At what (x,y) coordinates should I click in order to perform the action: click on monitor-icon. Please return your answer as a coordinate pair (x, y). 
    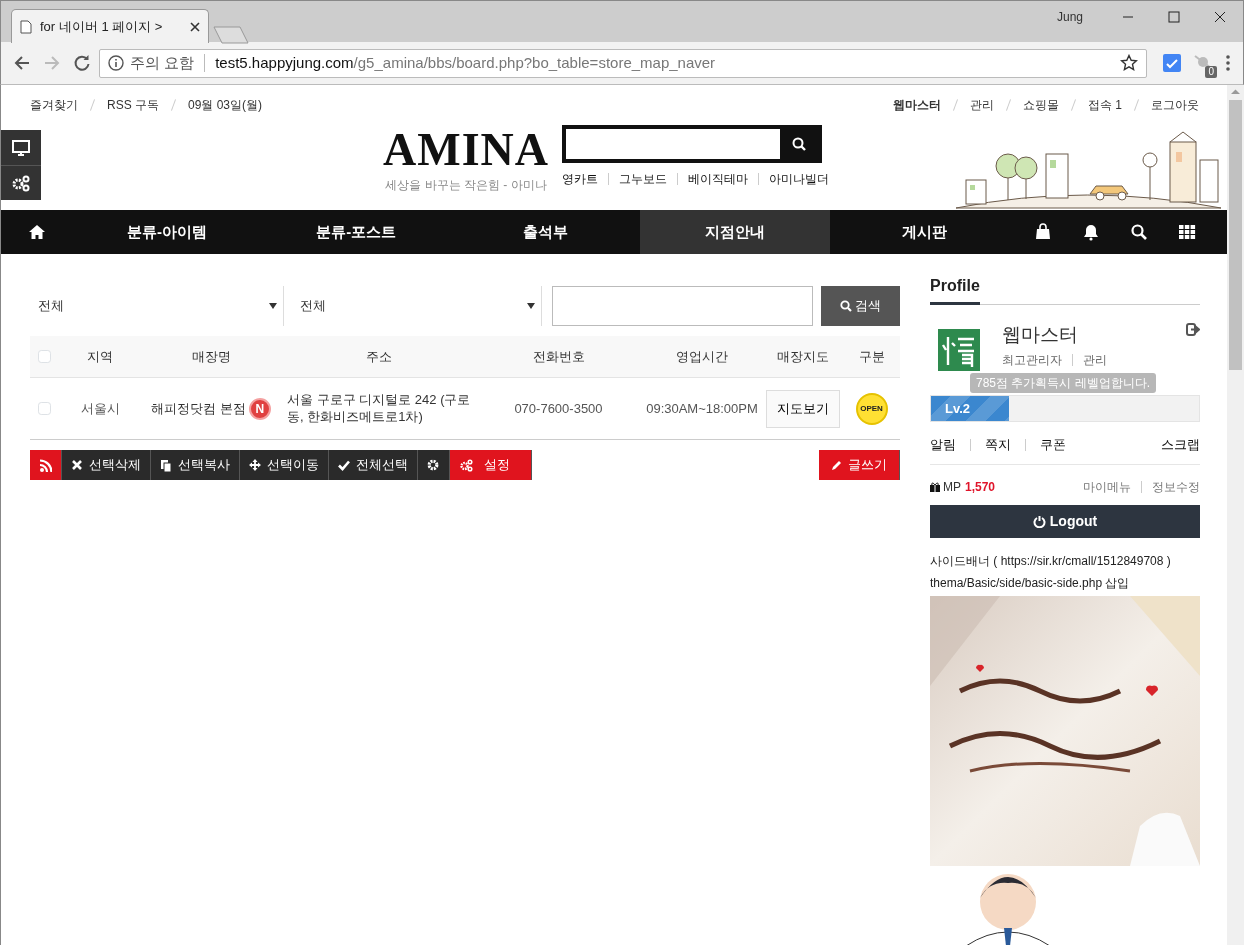
    Looking at the image, I should click on (21, 147).